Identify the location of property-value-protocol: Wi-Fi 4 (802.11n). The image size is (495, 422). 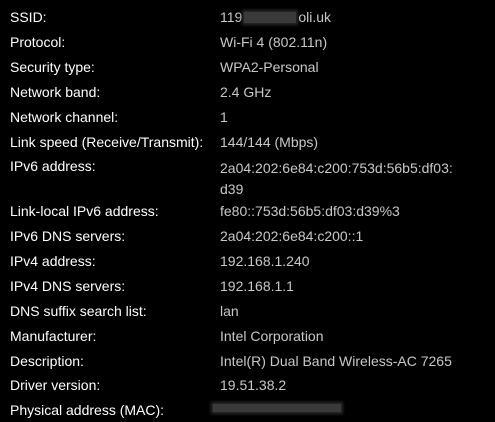
(340, 42).